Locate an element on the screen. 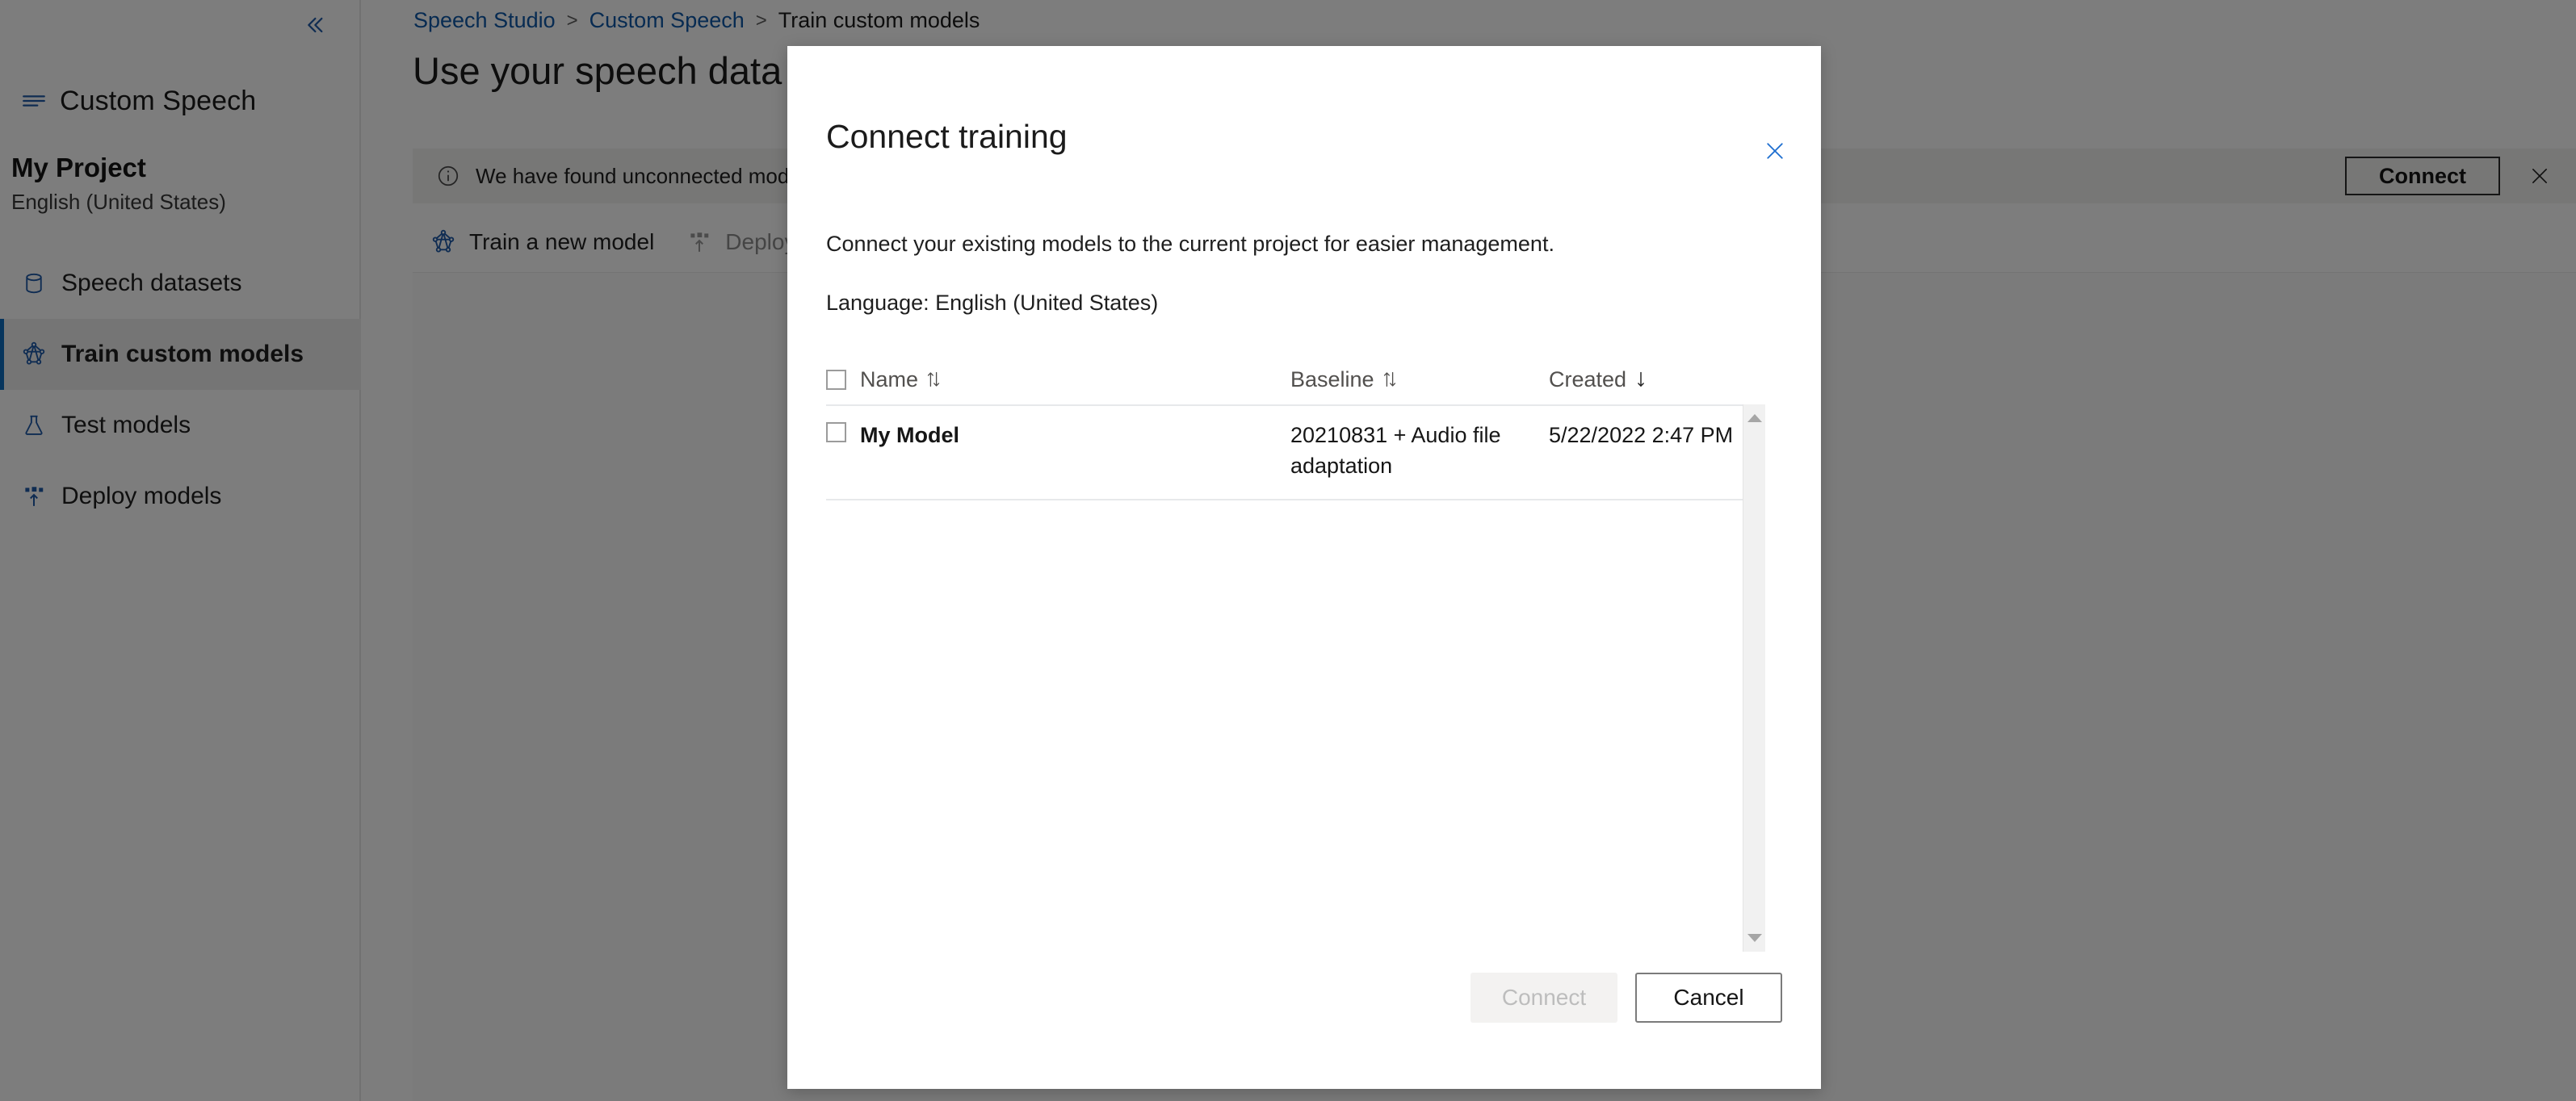 The width and height of the screenshot is (2576, 1101). select-all-checkbox is located at coordinates (836, 379).